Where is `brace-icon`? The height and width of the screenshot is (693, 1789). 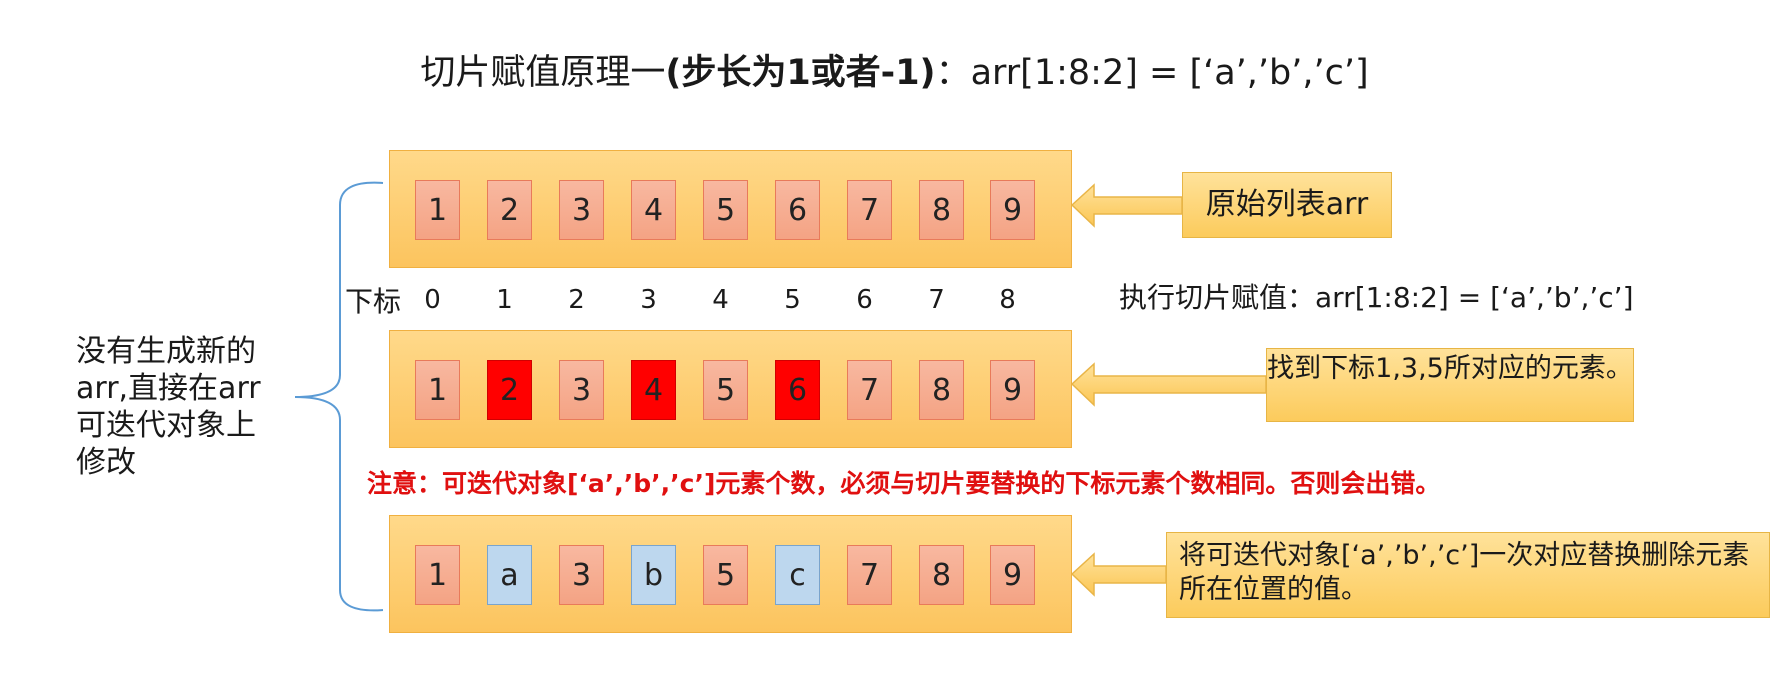 brace-icon is located at coordinates (339, 396).